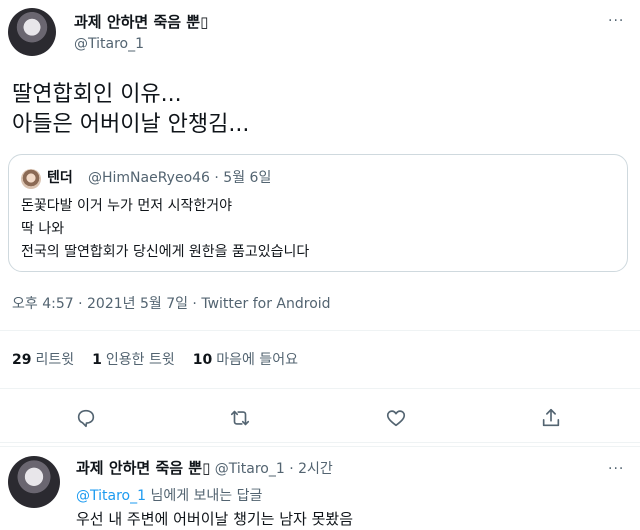 This screenshot has height=530, width=640. What do you see at coordinates (180, 178) in the screenshot?
I see `quoted-author-meta: @HimNaeRyeo46 · 5월 6일` at bounding box center [180, 178].